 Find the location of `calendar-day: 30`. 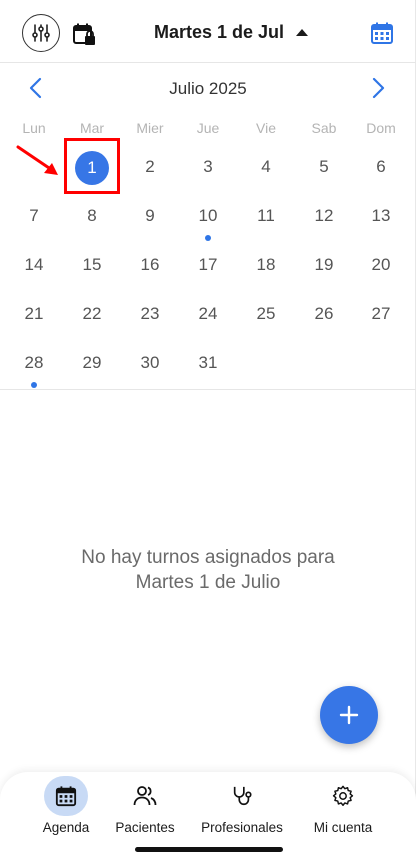

calendar-day: 30 is located at coordinates (150, 360).